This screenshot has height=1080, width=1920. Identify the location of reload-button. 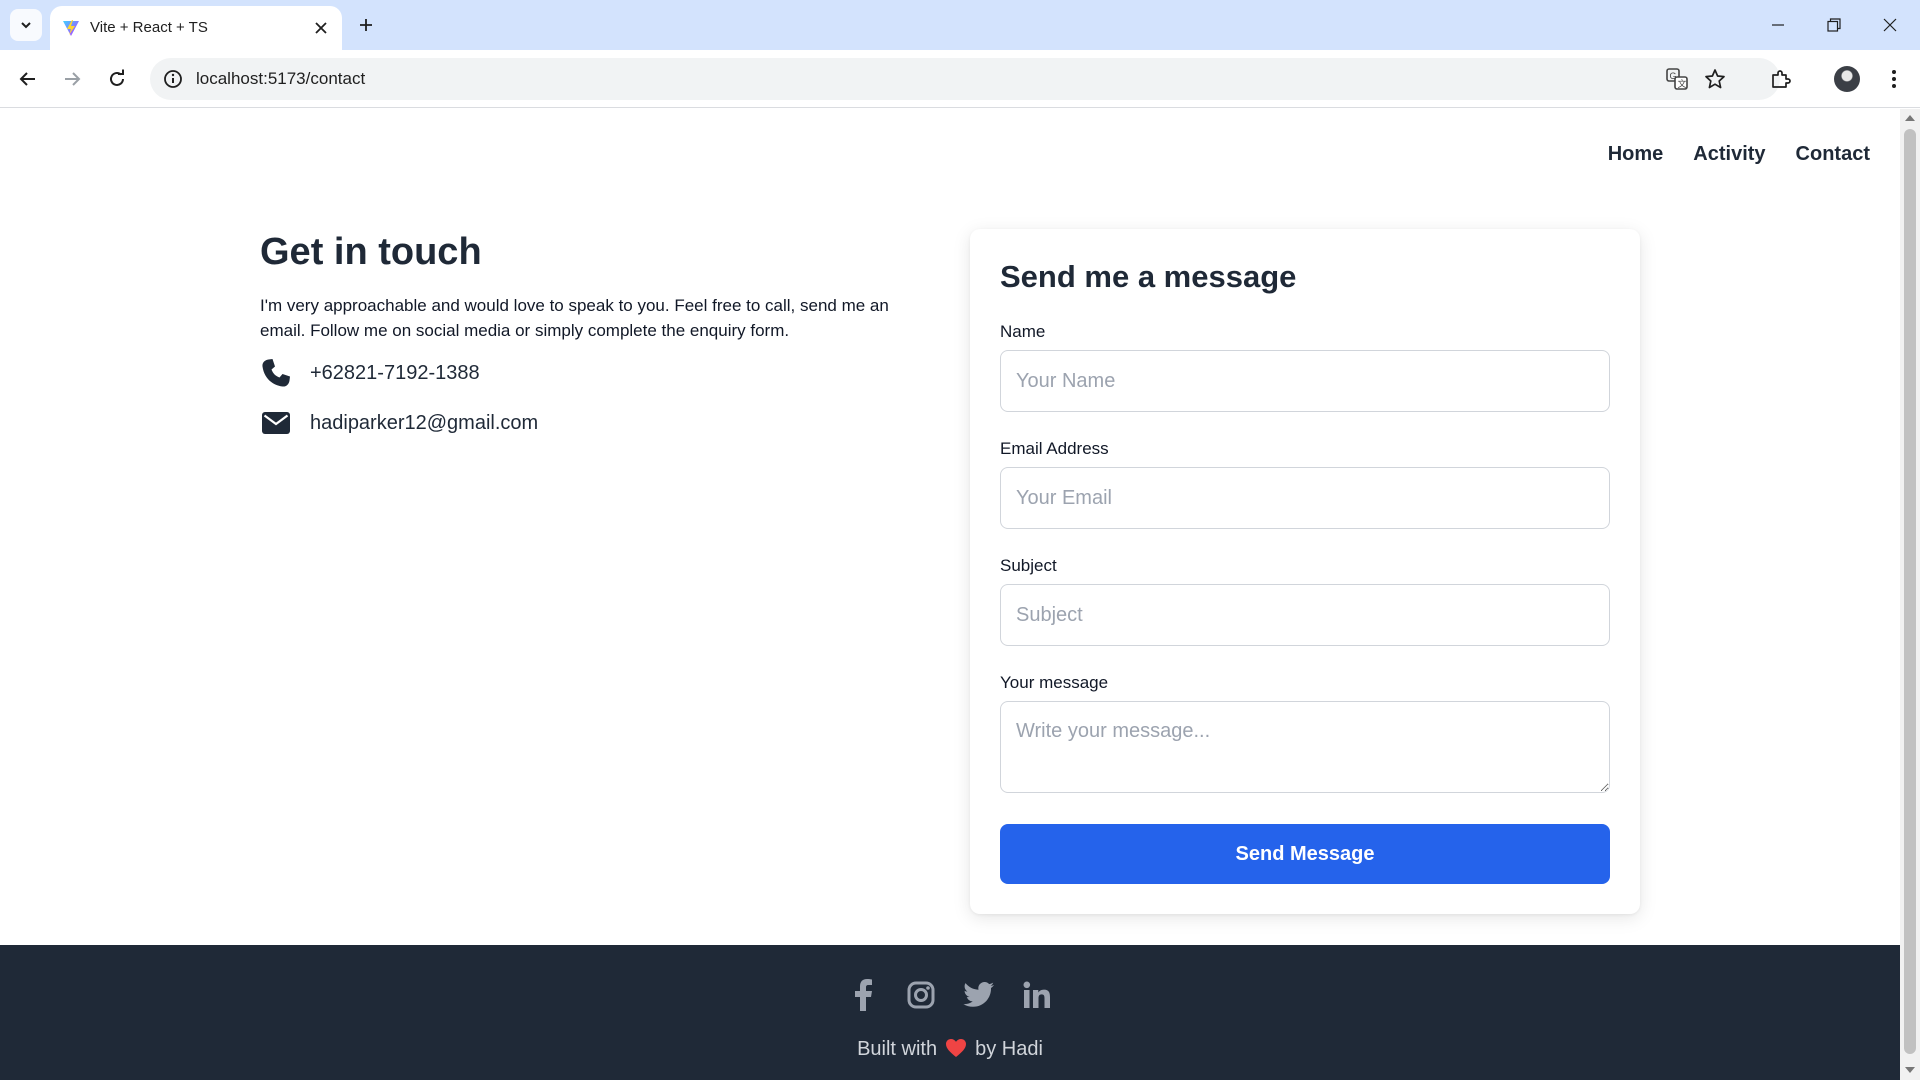
(117, 79).